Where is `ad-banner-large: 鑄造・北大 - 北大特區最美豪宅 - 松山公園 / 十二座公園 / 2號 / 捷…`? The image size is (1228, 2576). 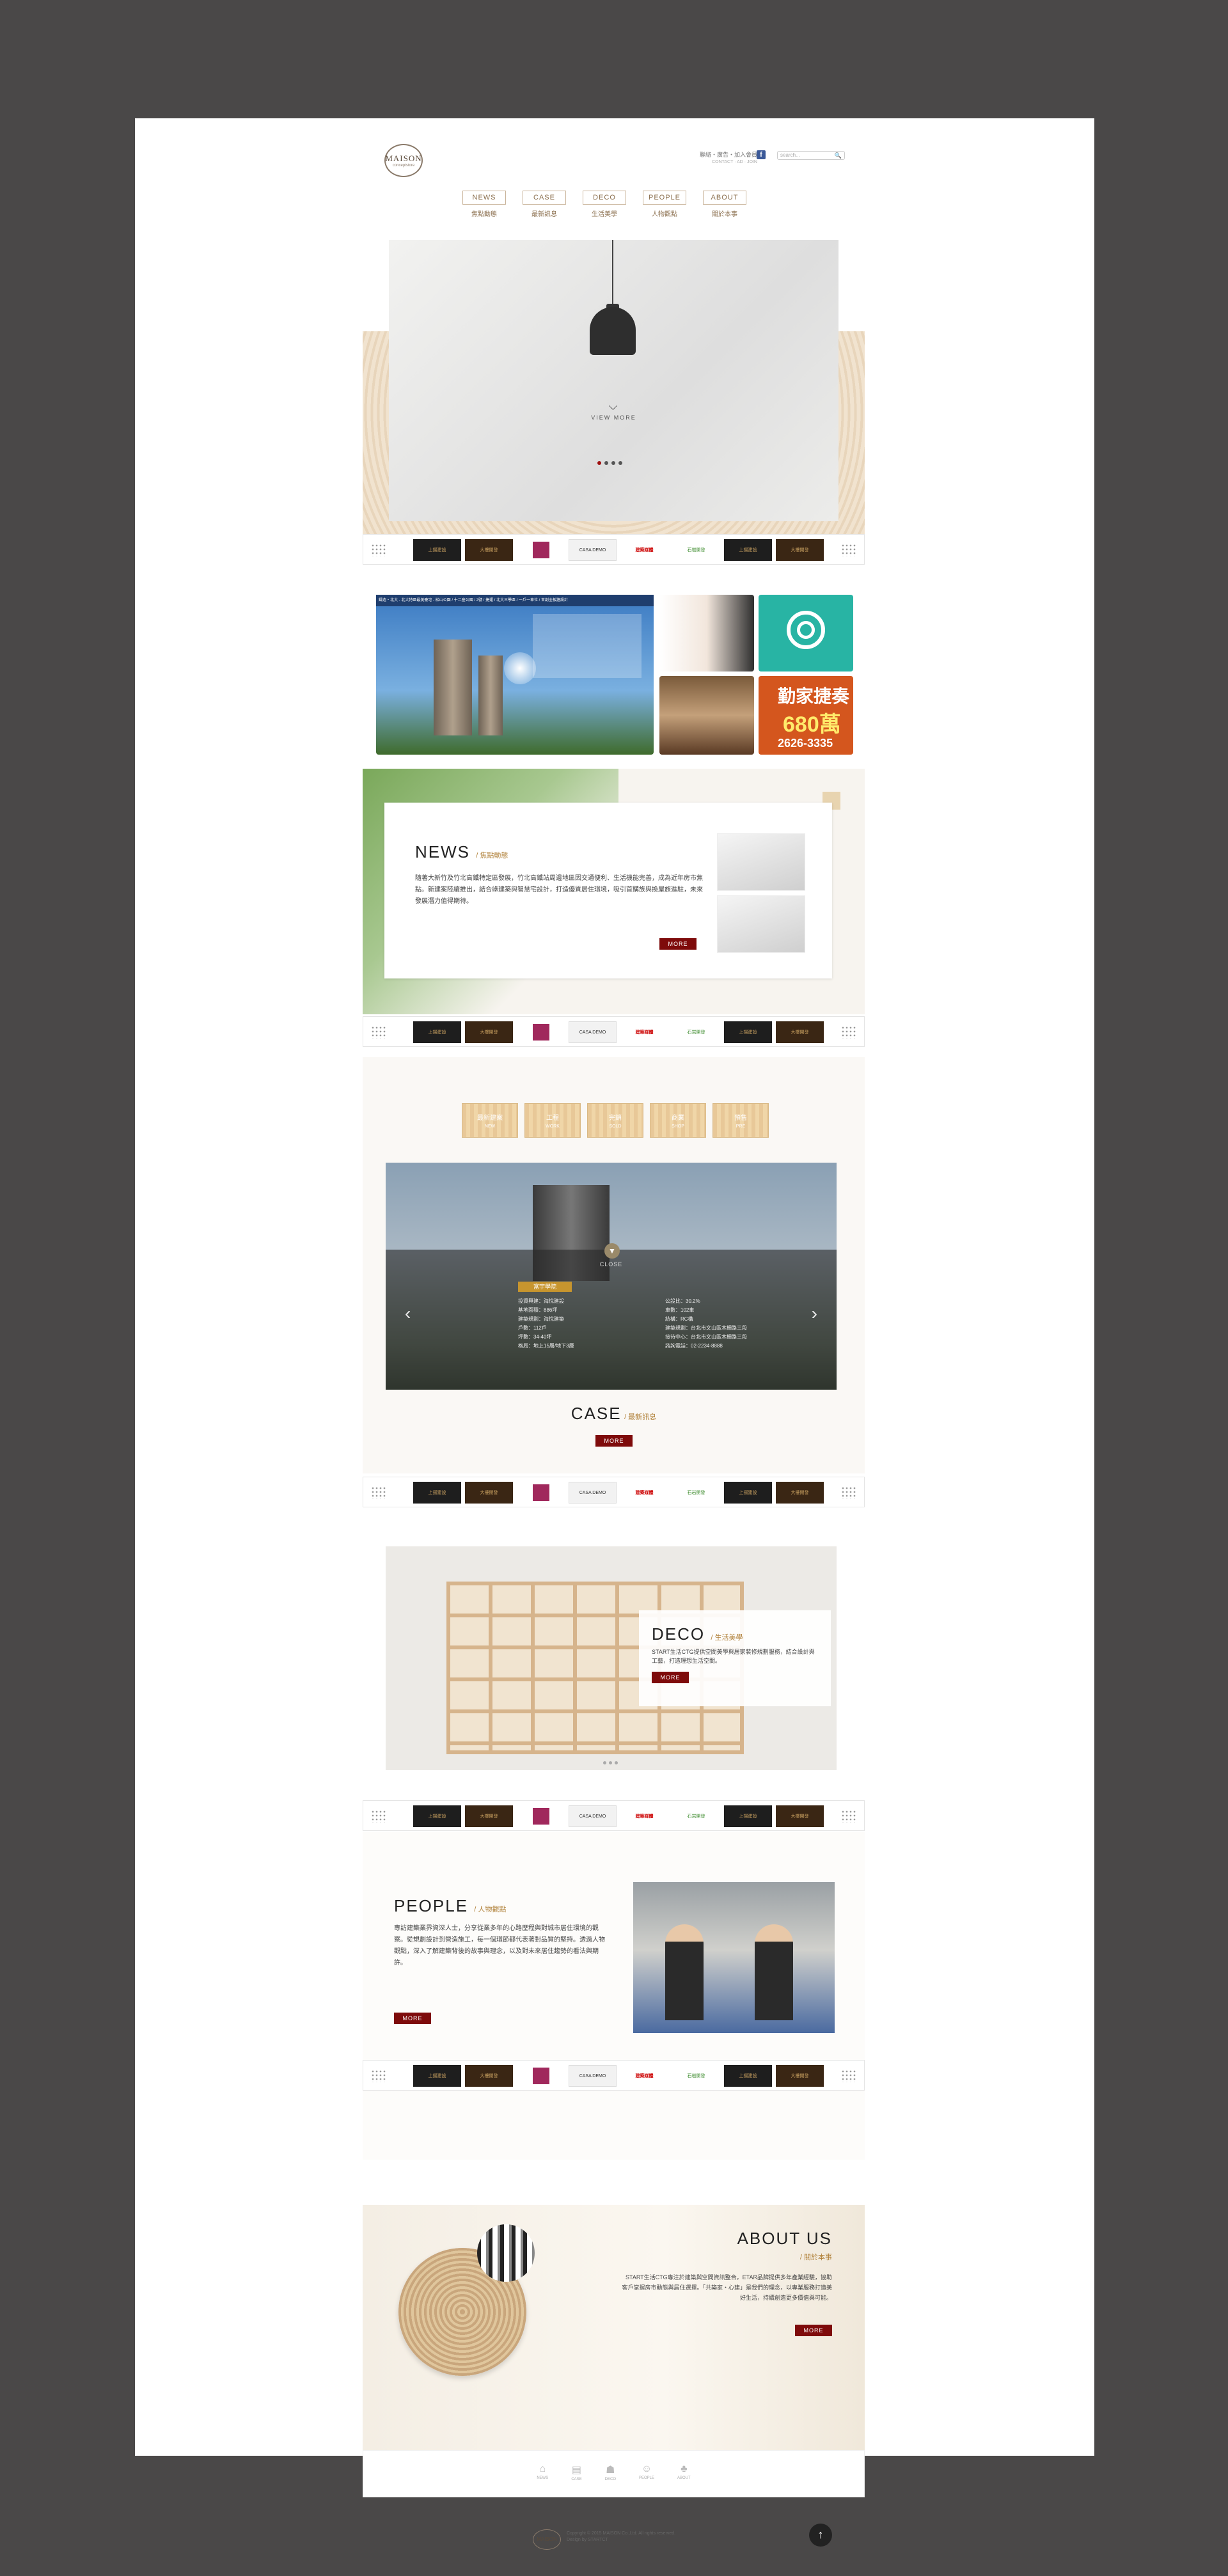 ad-banner-large: 鑄造・北大 - 北大特區最美豪宅 - 松山公園 / 十二座公園 / 2號 / 捷… is located at coordinates (515, 675).